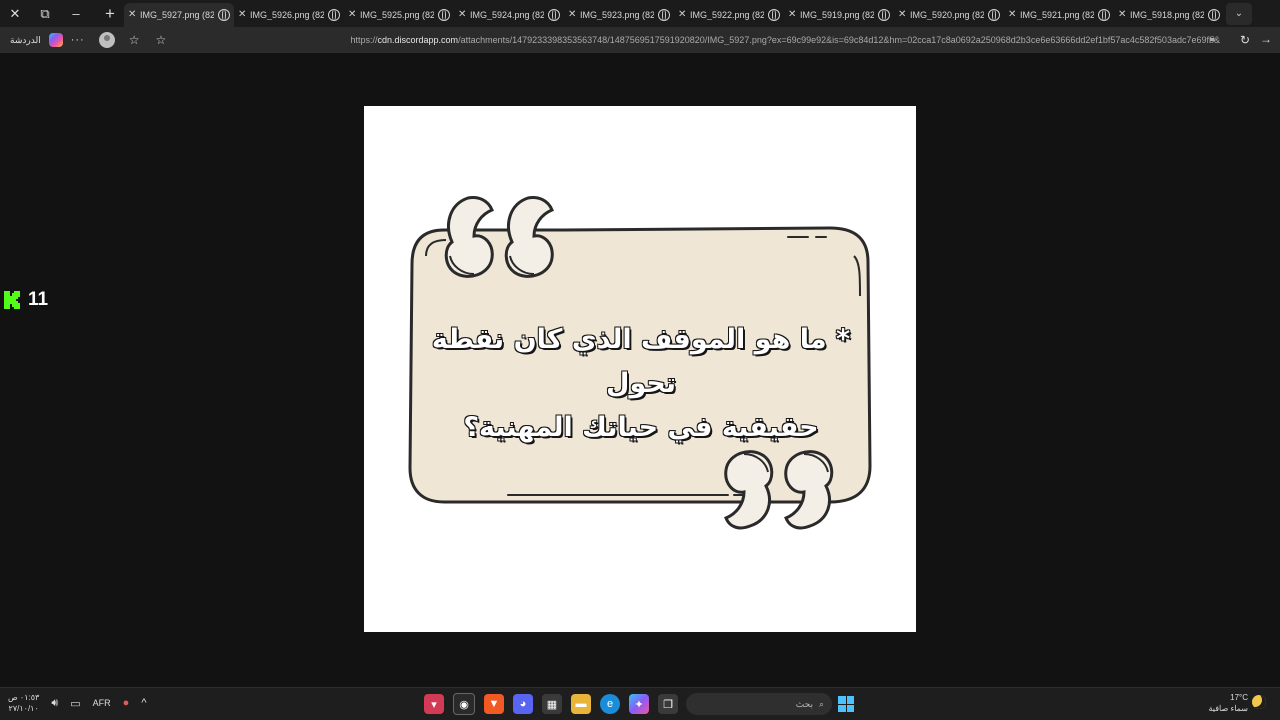 The height and width of the screenshot is (720, 1280). I want to click on tab-title: IMG_5924.png (828×, so click(507, 14).